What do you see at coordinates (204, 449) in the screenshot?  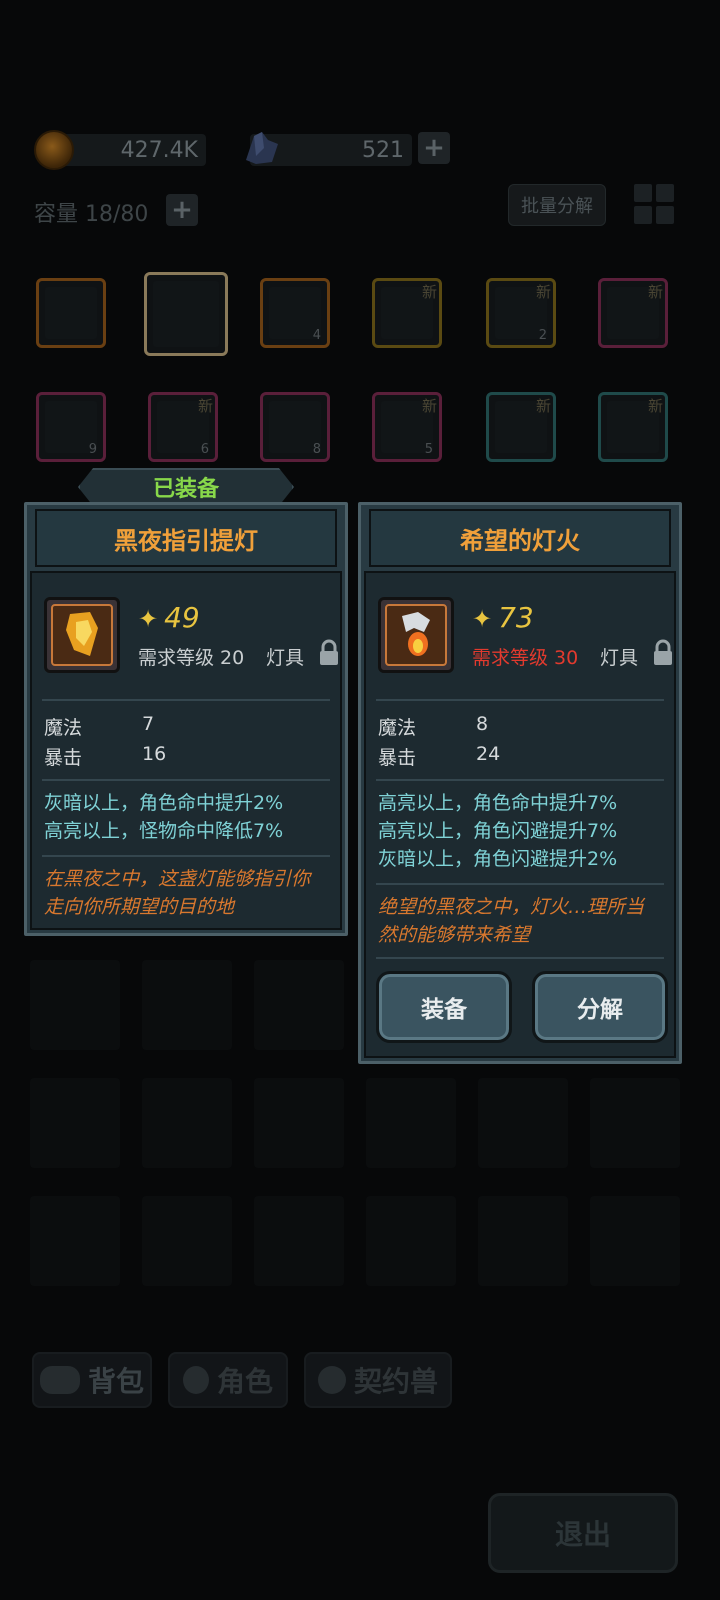 I see `item-count: 6` at bounding box center [204, 449].